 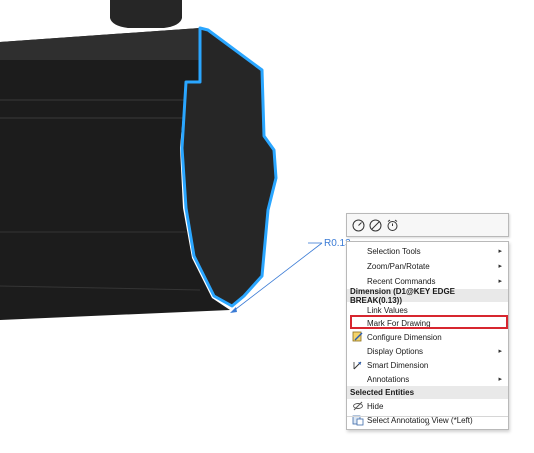 I want to click on menu-item-smart-dimension: Smart Dimension, so click(x=427, y=365).